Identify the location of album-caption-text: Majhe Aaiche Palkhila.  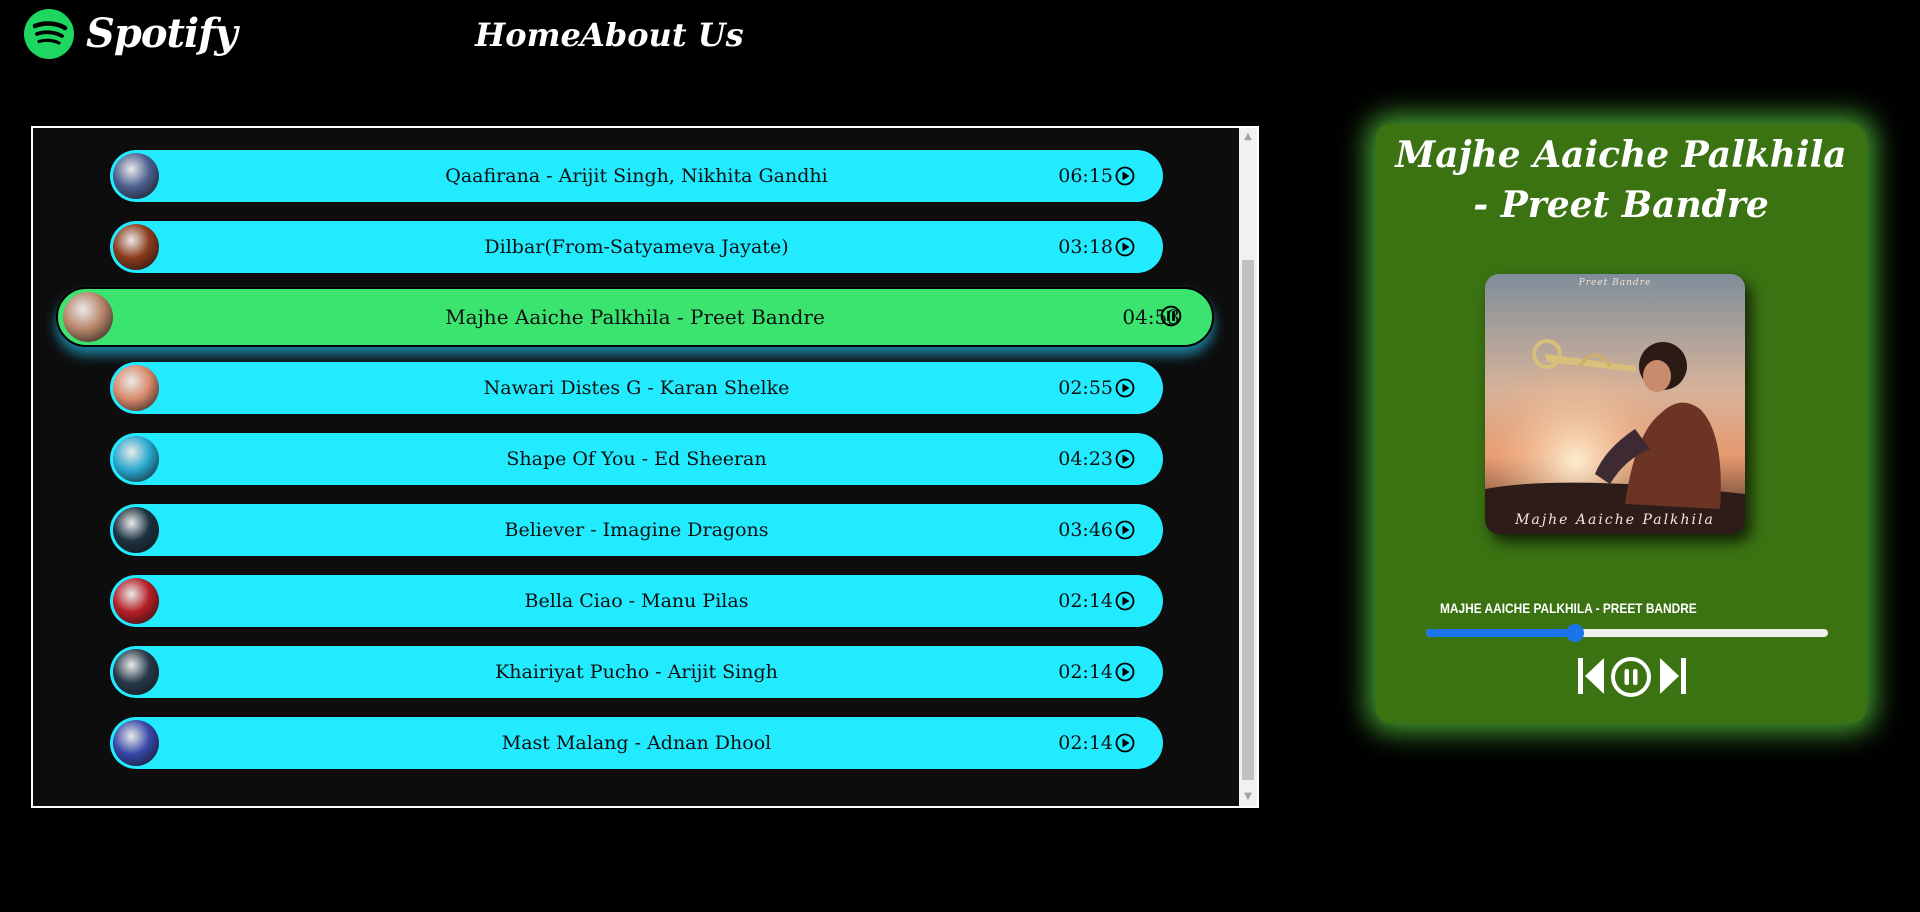
(1615, 520).